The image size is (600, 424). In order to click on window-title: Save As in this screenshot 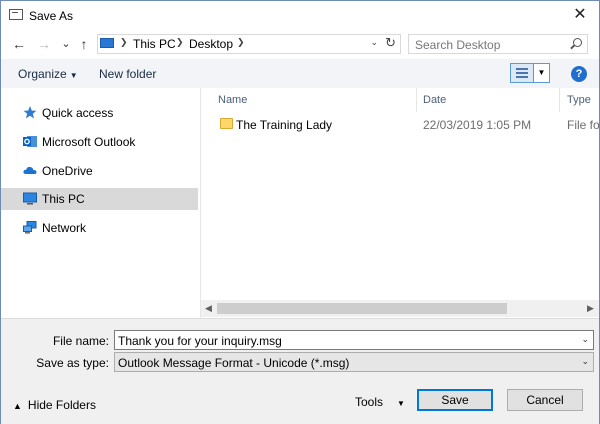, I will do `click(51, 16)`.